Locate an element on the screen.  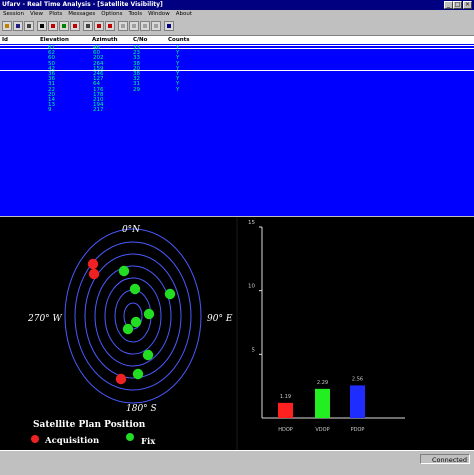
bar-value-label: 2.29 is located at coordinates (322, 383).